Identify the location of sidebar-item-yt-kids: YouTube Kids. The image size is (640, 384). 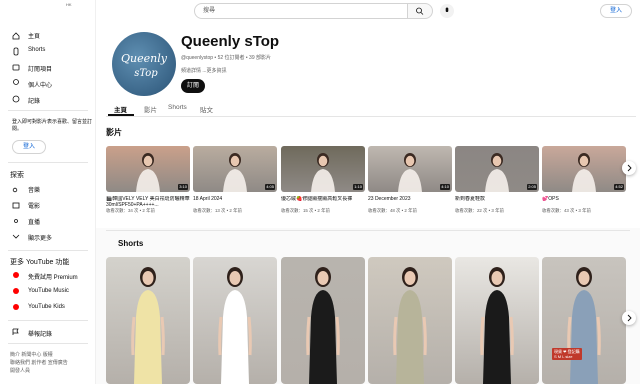
(46, 307).